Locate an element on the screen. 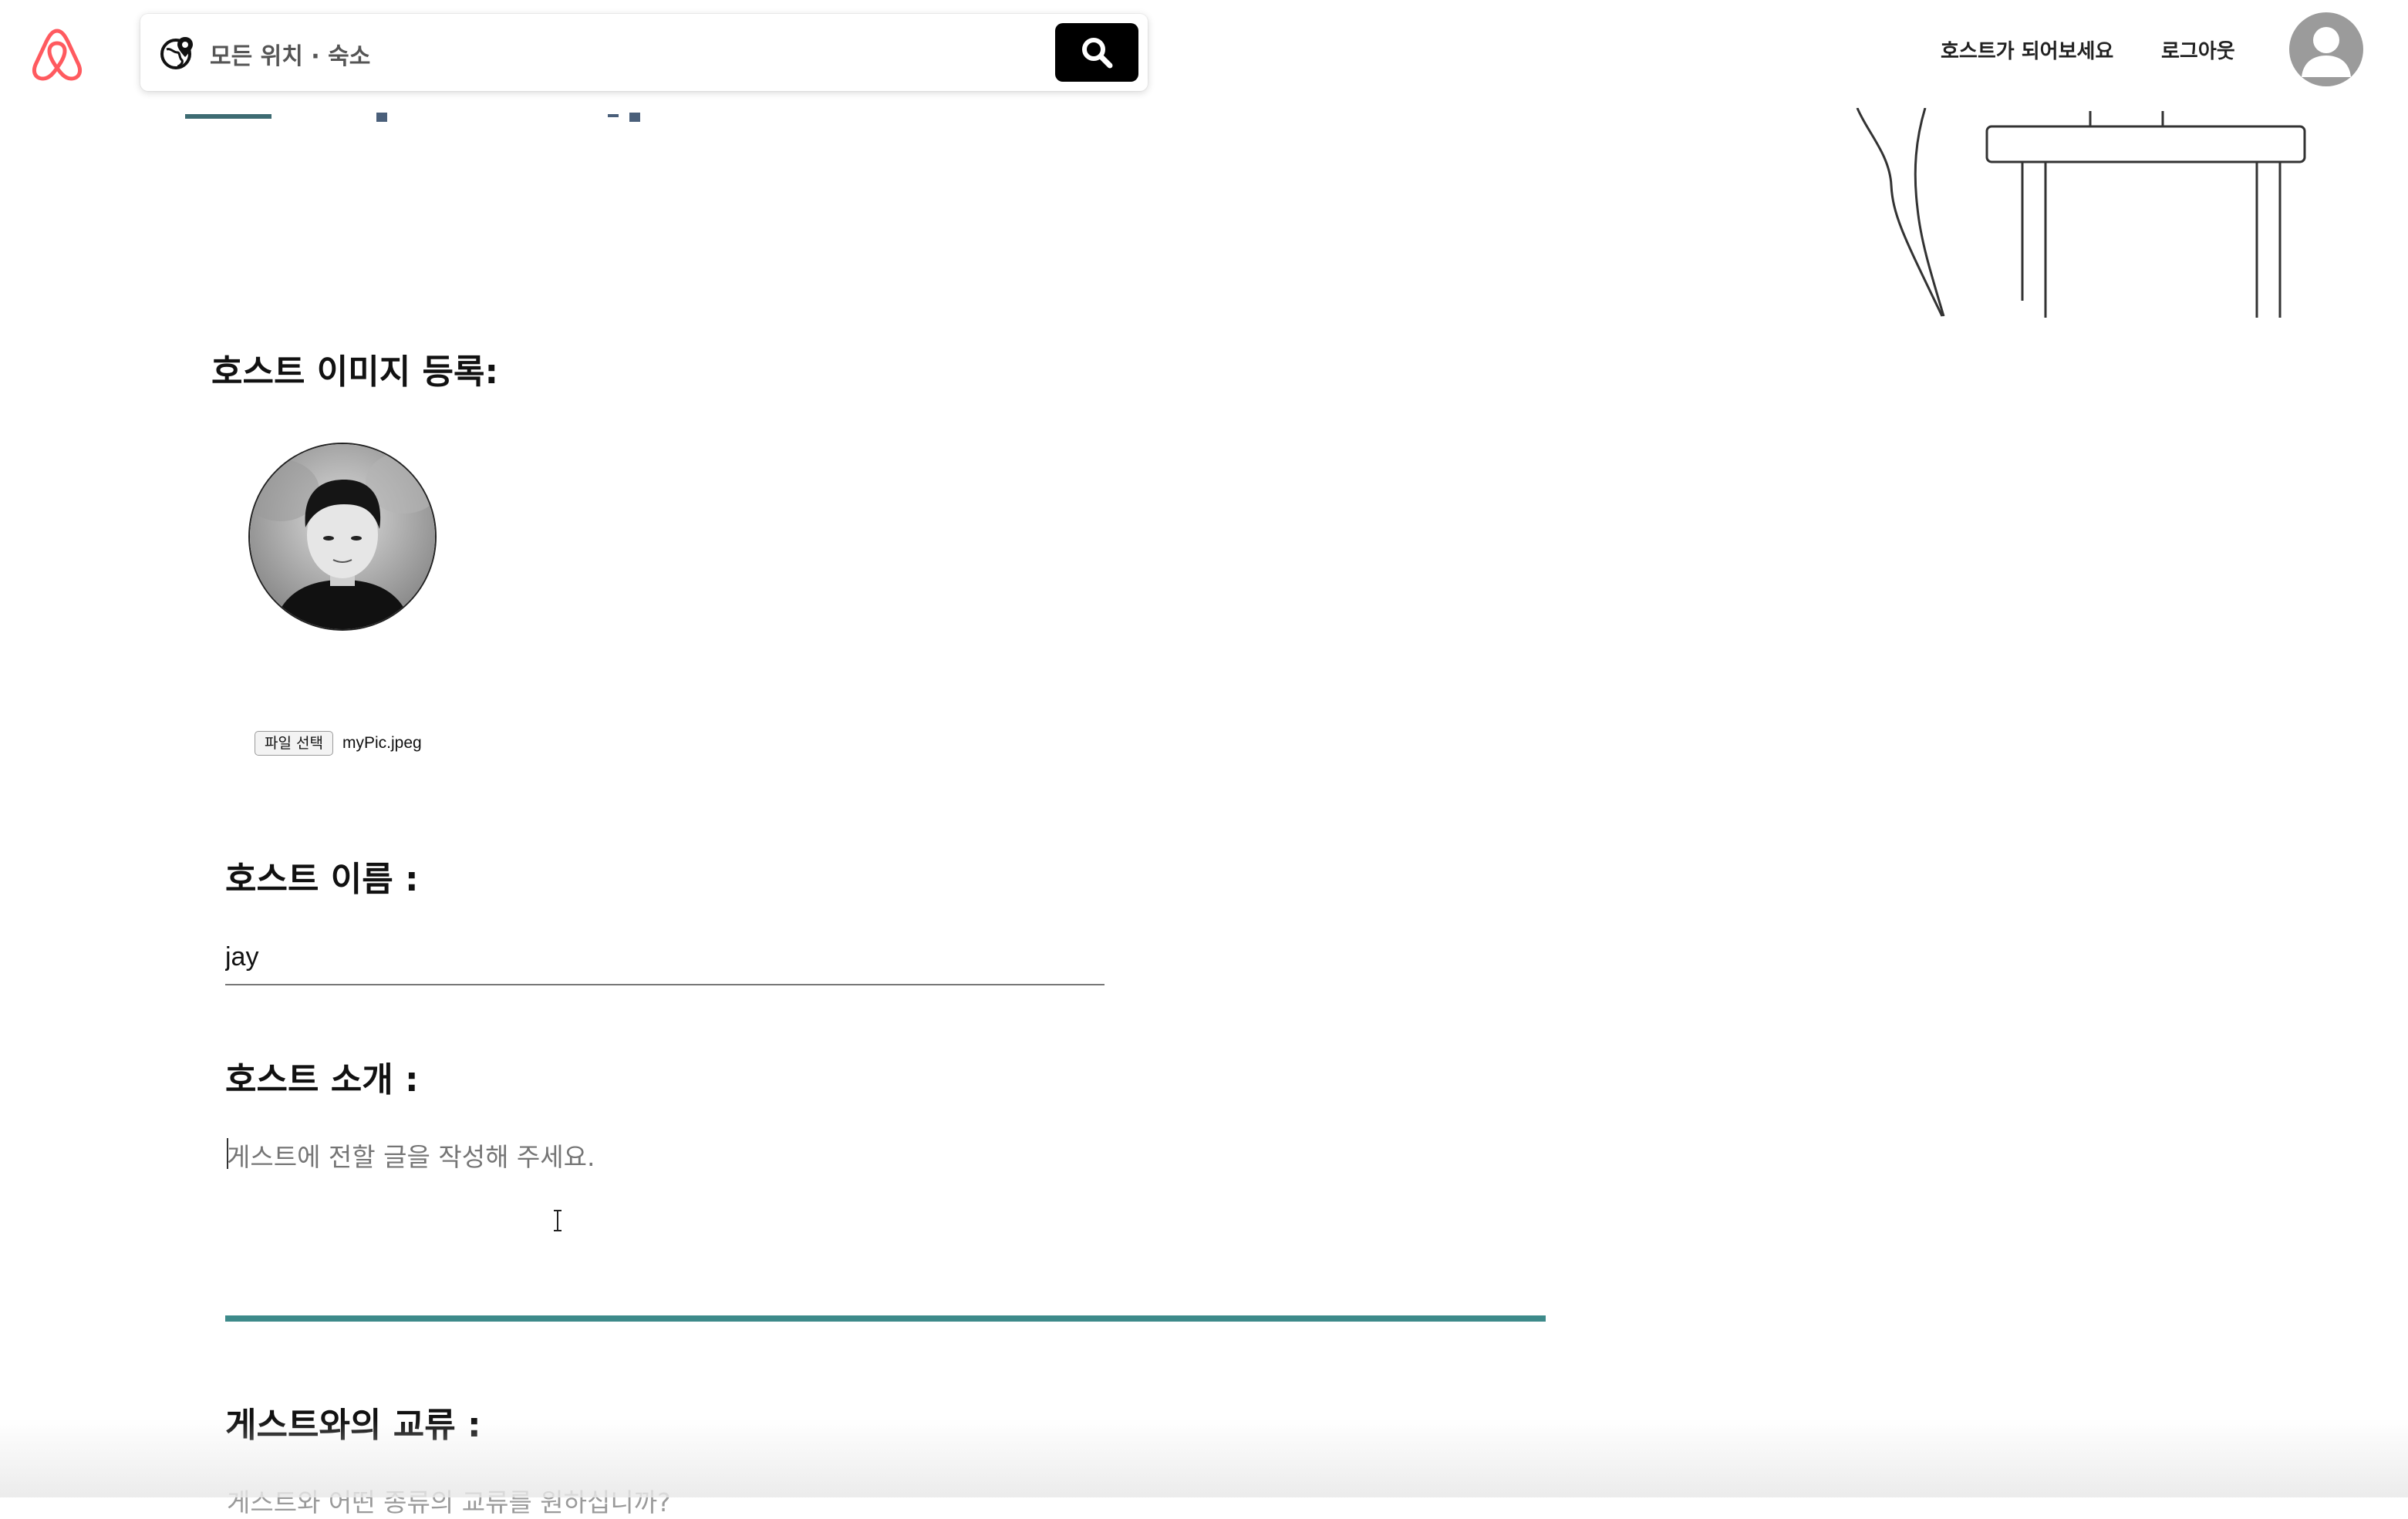 The height and width of the screenshot is (1519, 2408). user-avatar-icon is located at coordinates (2326, 49).